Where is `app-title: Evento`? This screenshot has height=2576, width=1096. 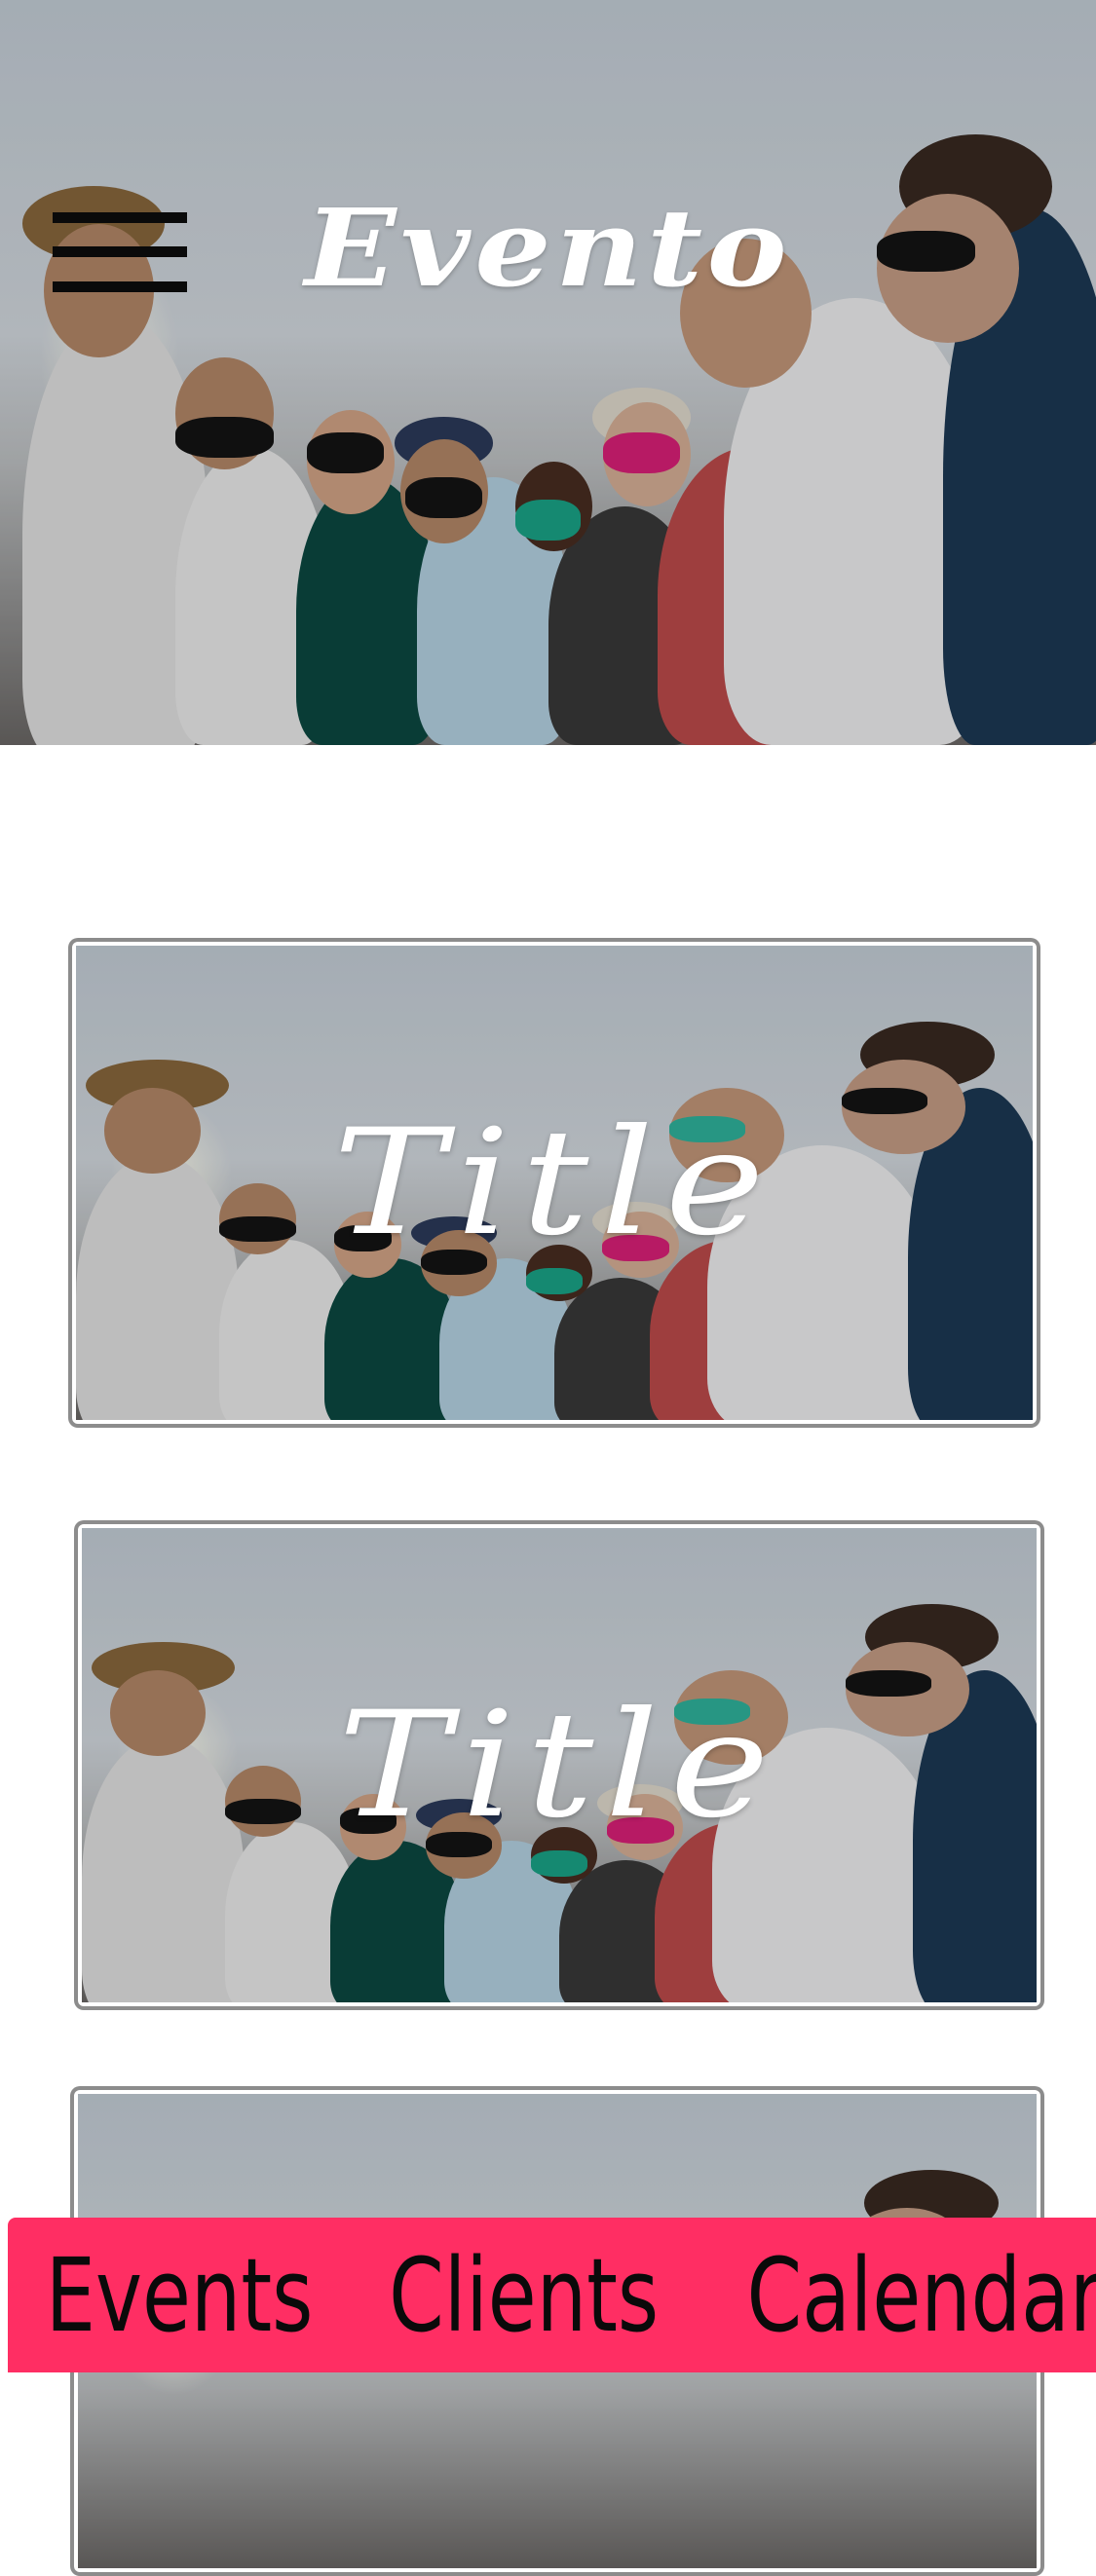 app-title: Evento is located at coordinates (548, 248).